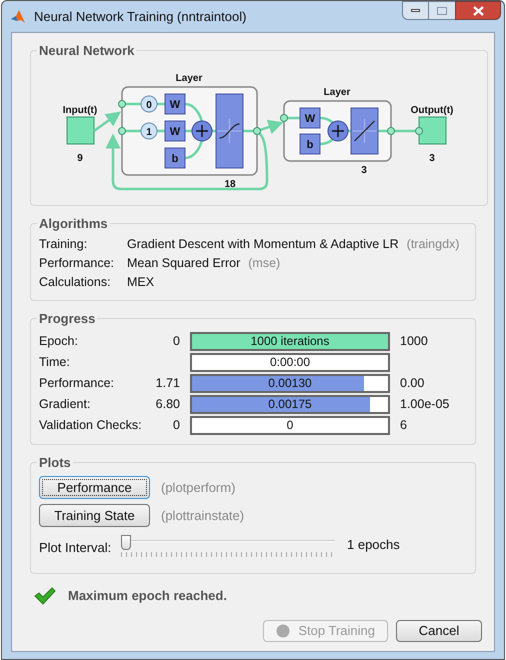 This screenshot has width=506, height=660. I want to click on status-message: Maximum epoch reached., so click(147, 596).